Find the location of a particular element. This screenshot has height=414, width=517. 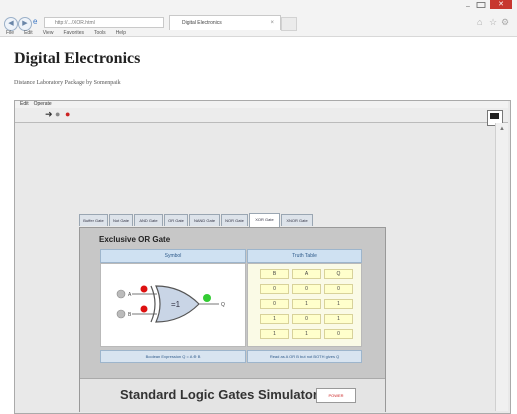

browser-tab: Digital Electronics × is located at coordinates (225, 22).